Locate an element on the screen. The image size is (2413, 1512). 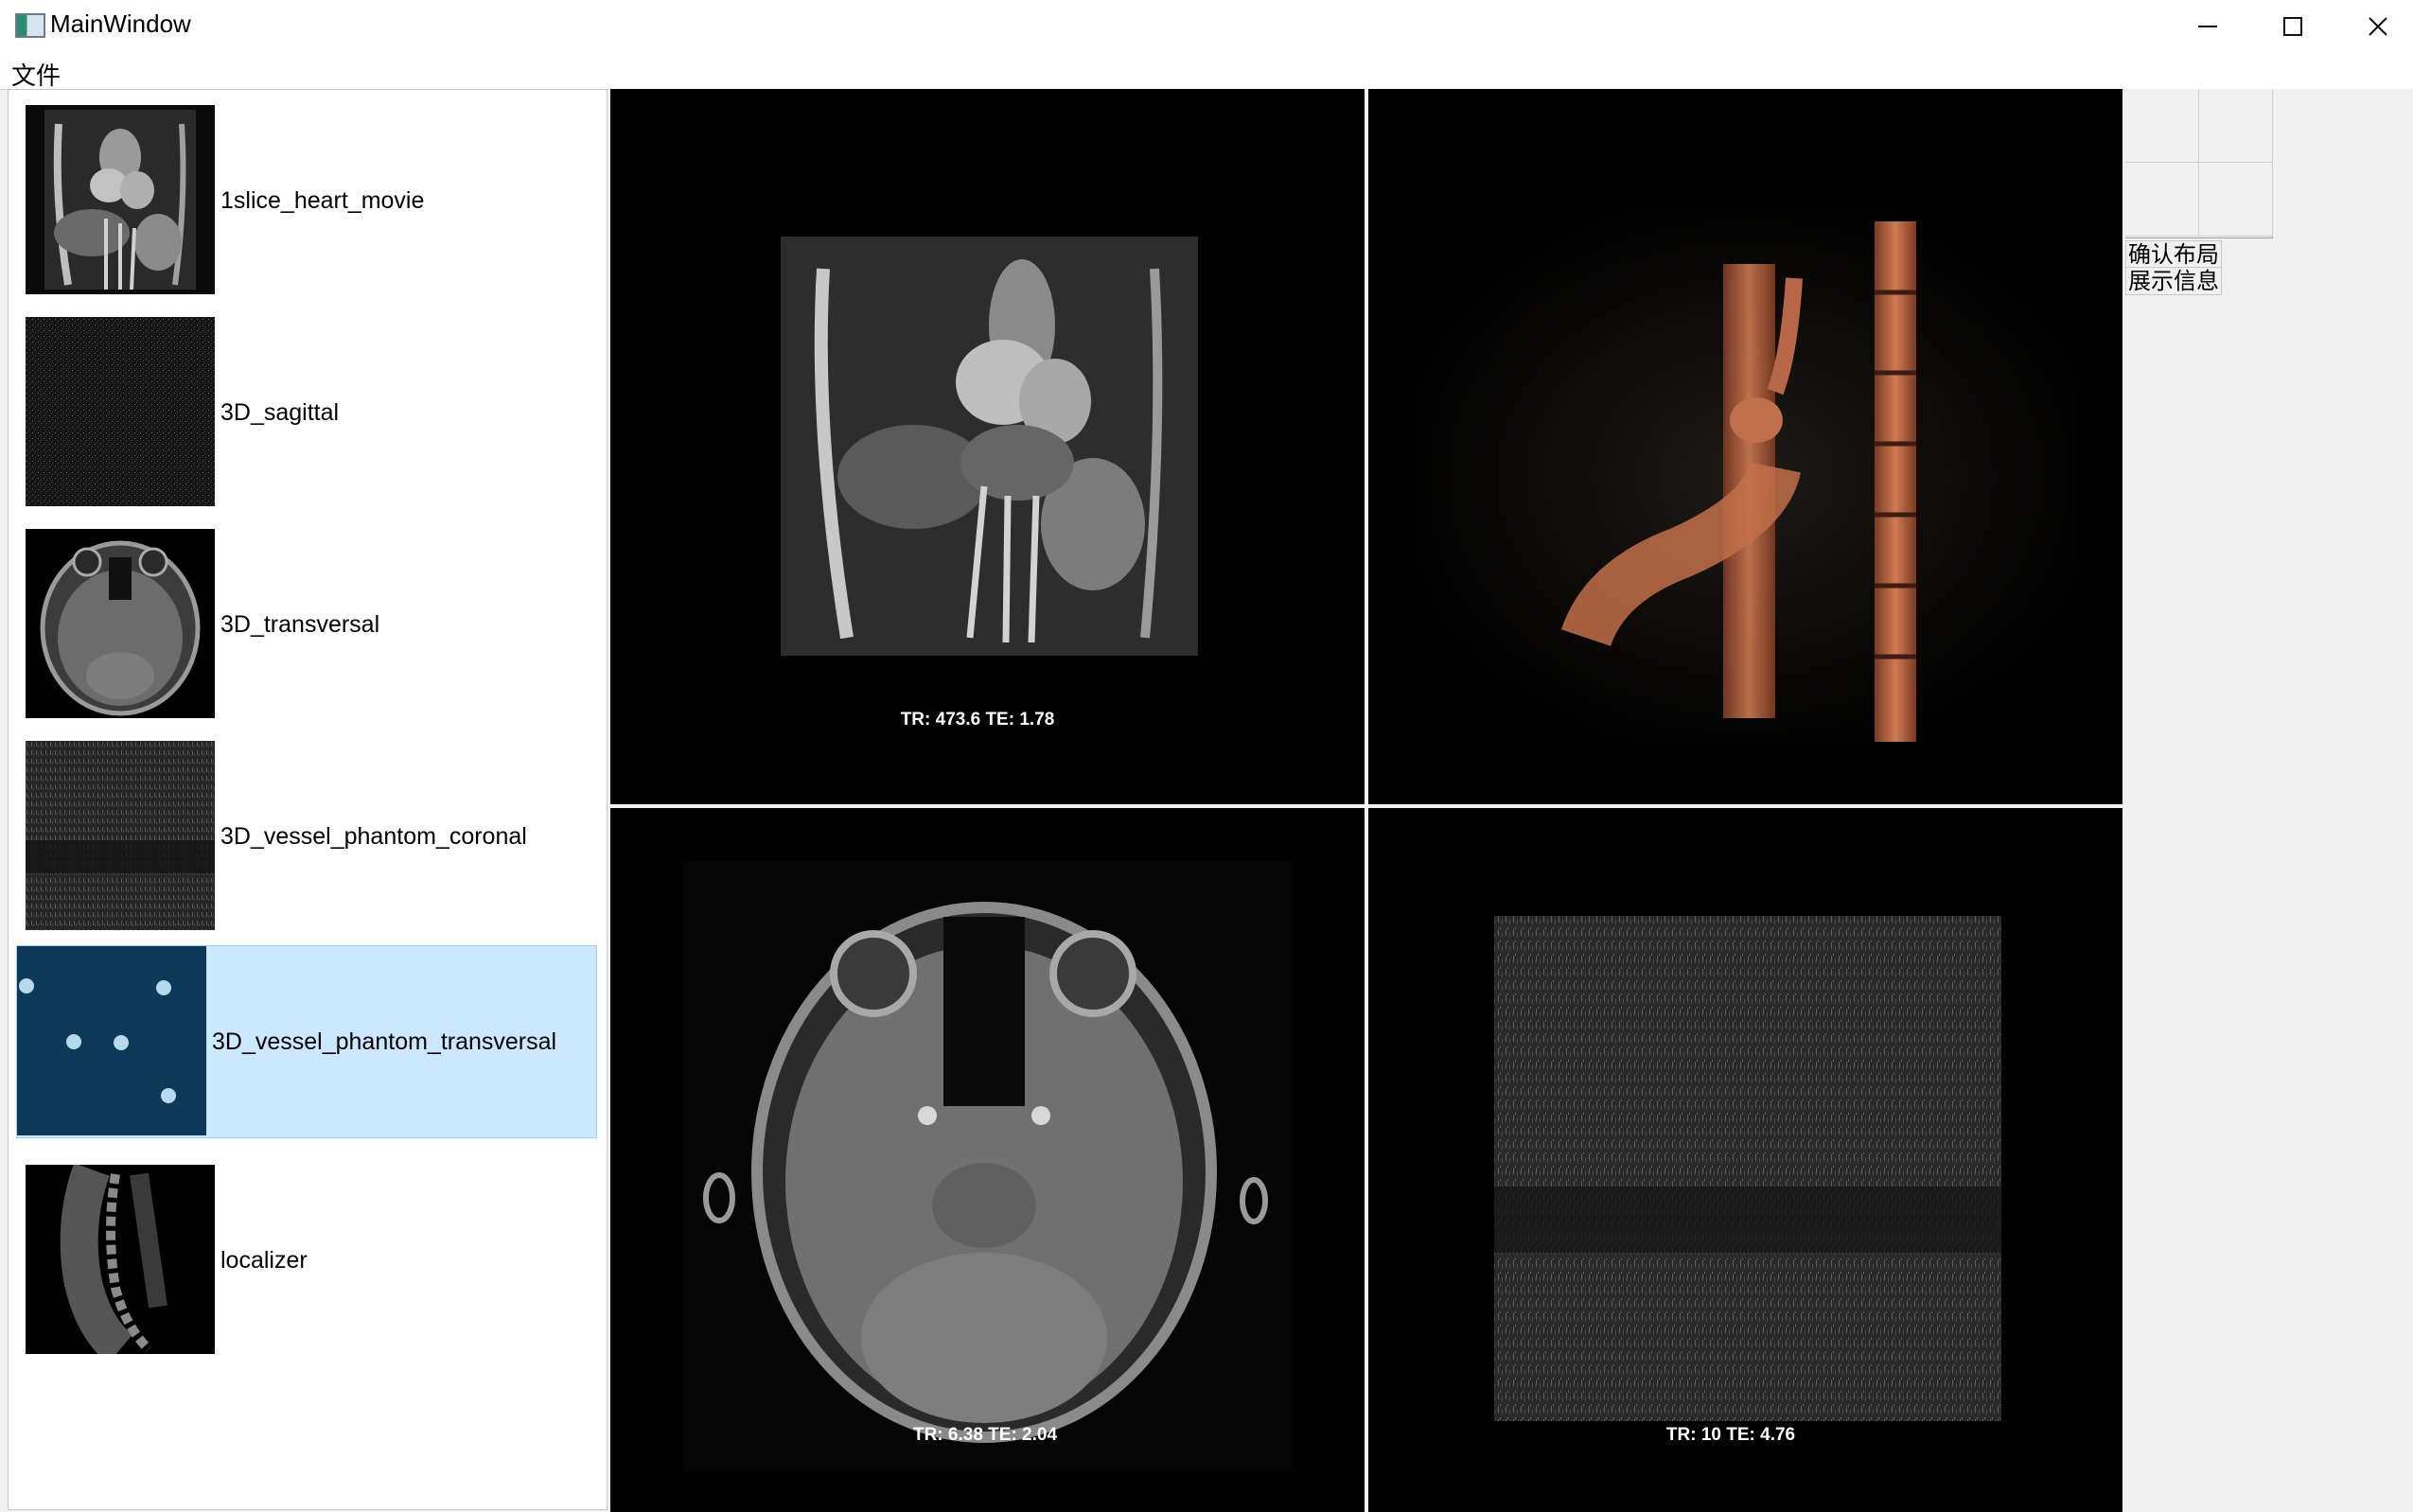
close-icon is located at coordinates (2378, 26).